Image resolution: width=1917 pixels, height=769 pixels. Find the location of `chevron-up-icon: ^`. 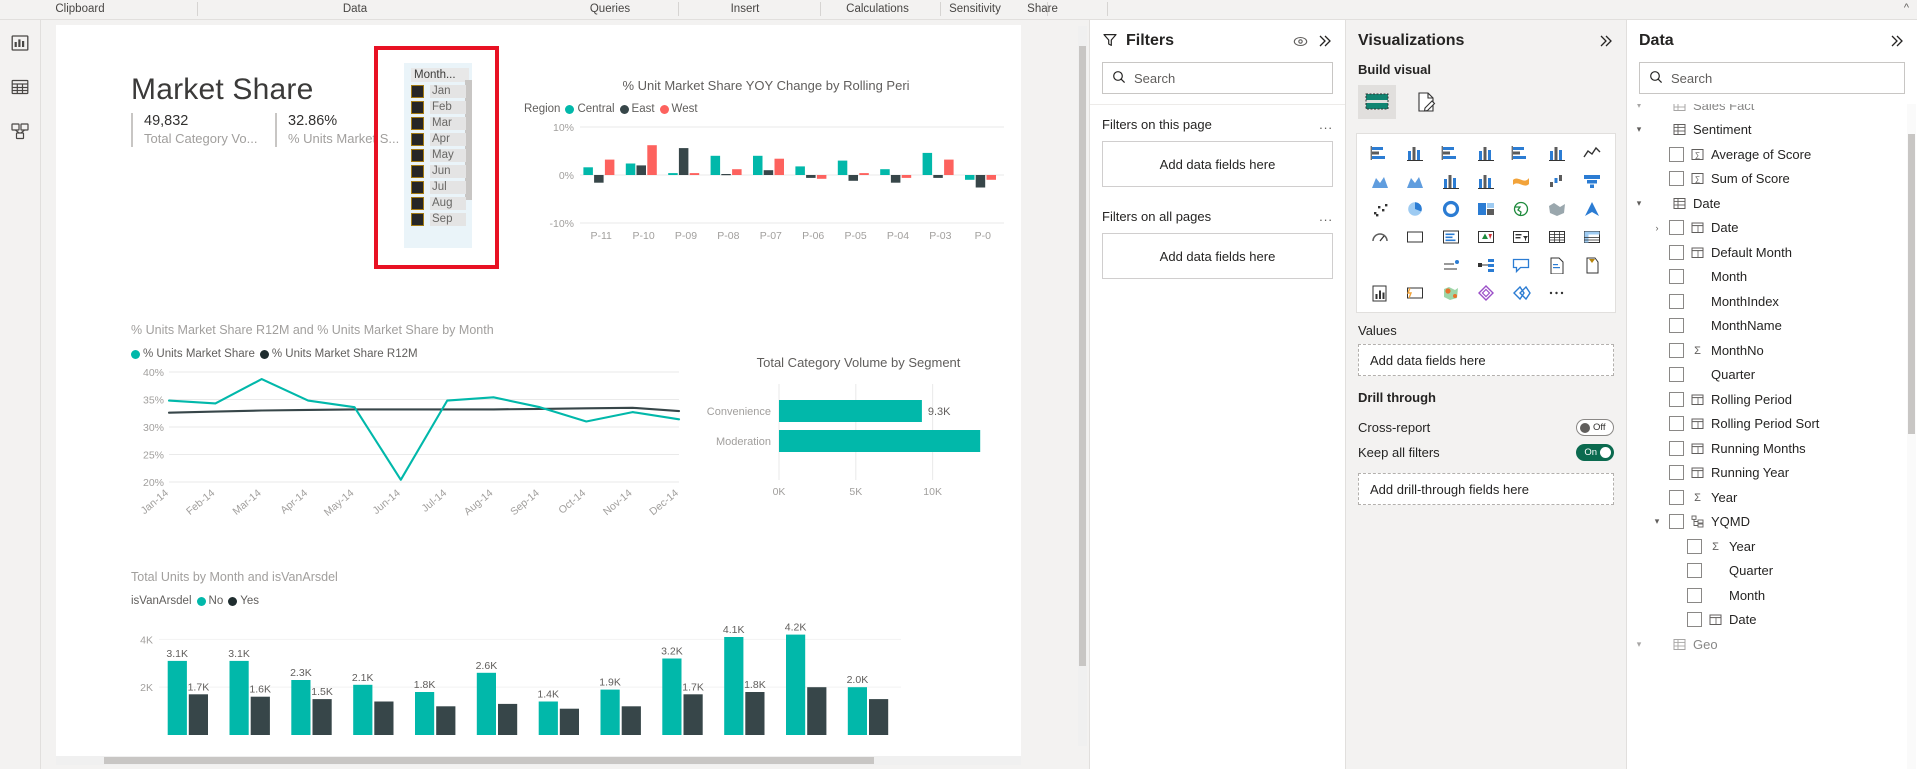

chevron-up-icon: ^ is located at coordinates (1906, 8).